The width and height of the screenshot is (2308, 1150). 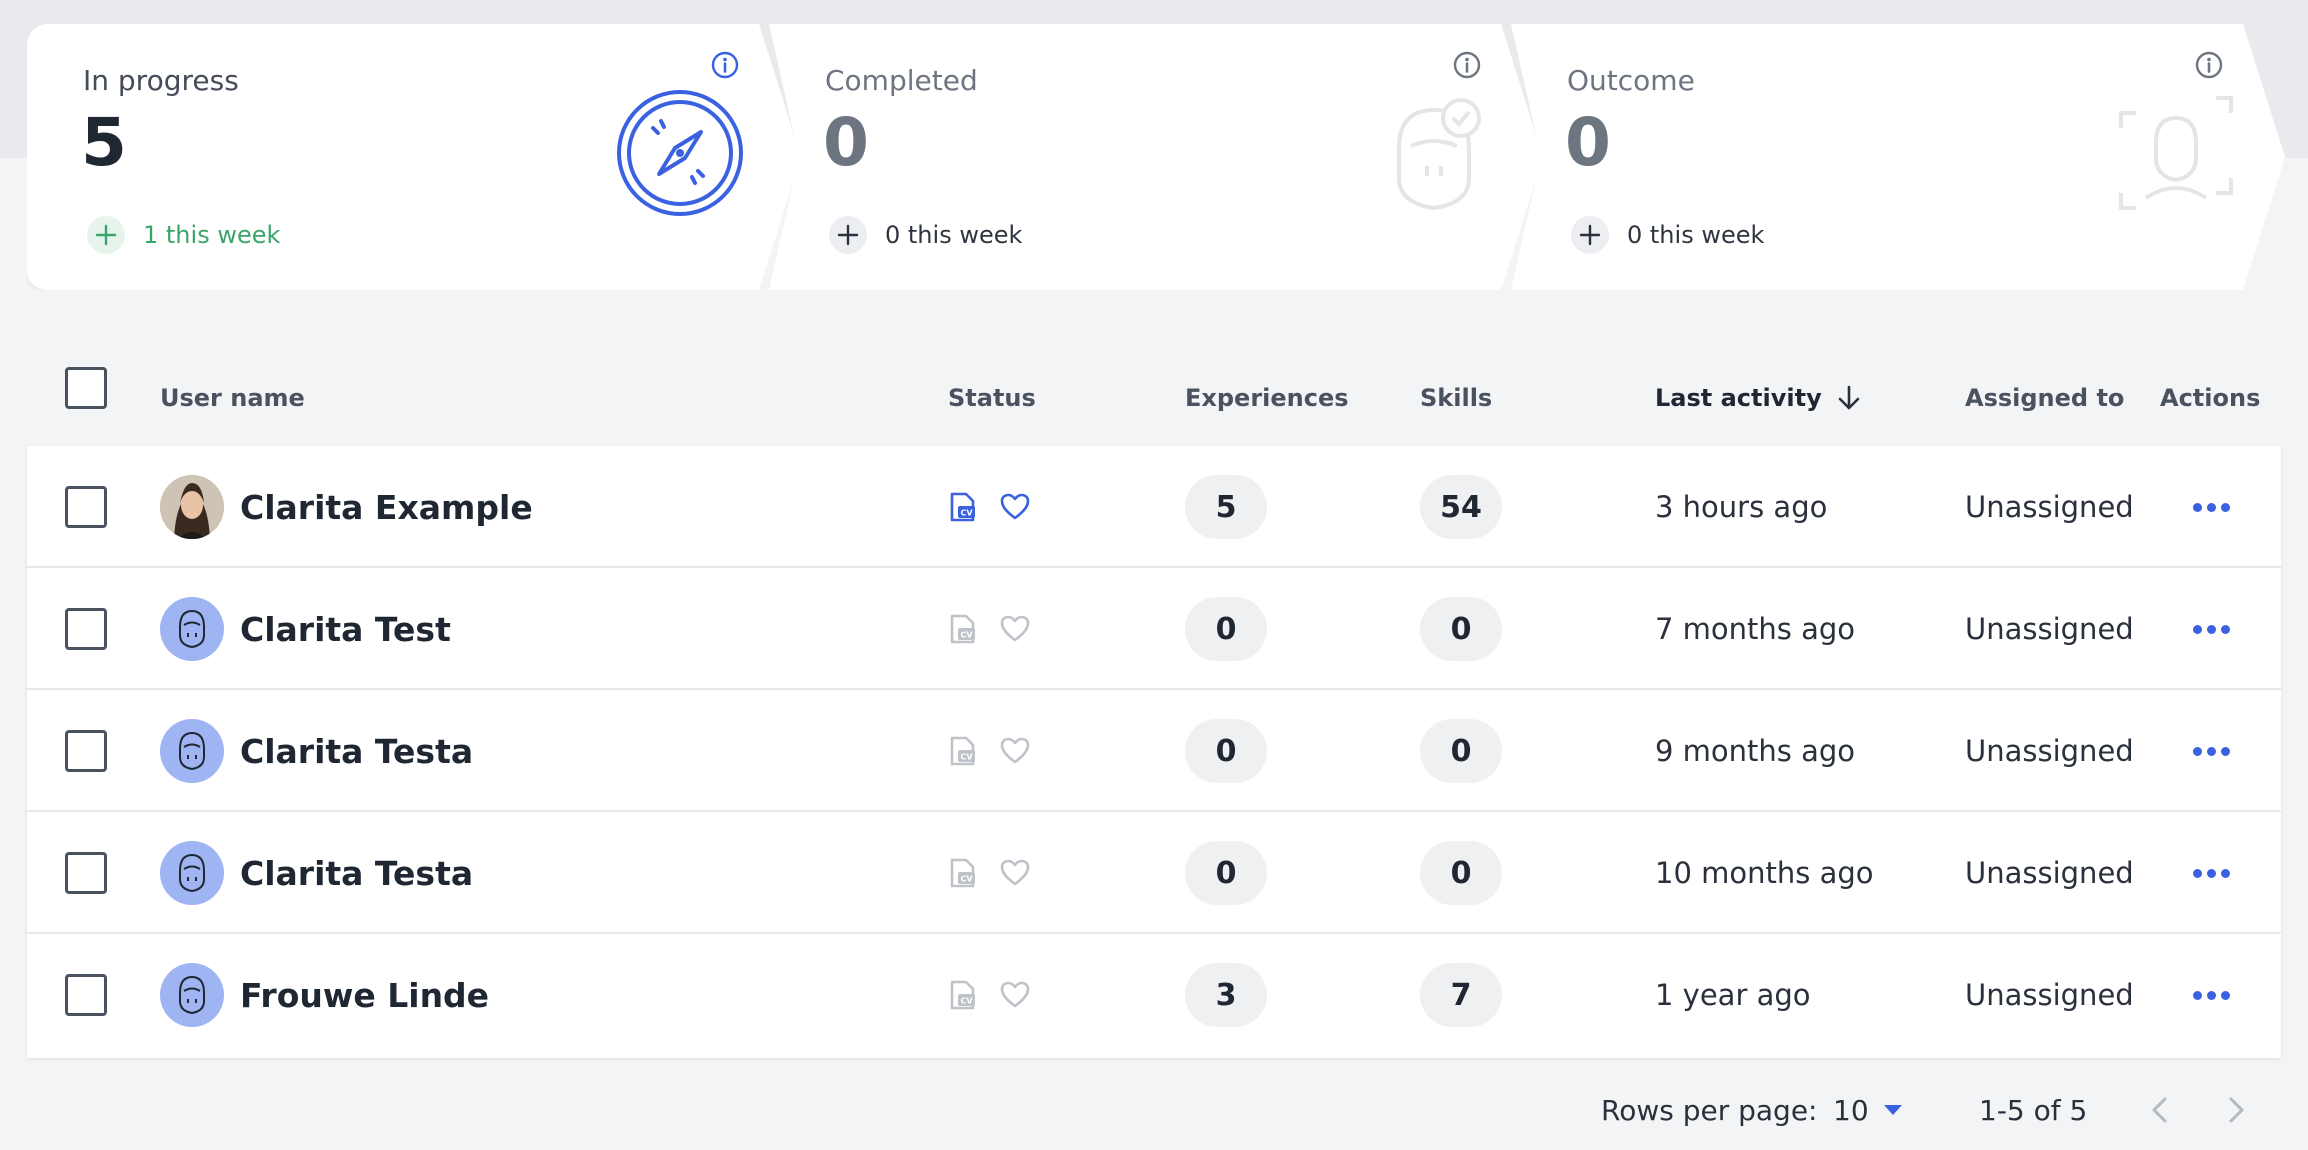 I want to click on column-header-experiences: Experiences, so click(x=1267, y=398).